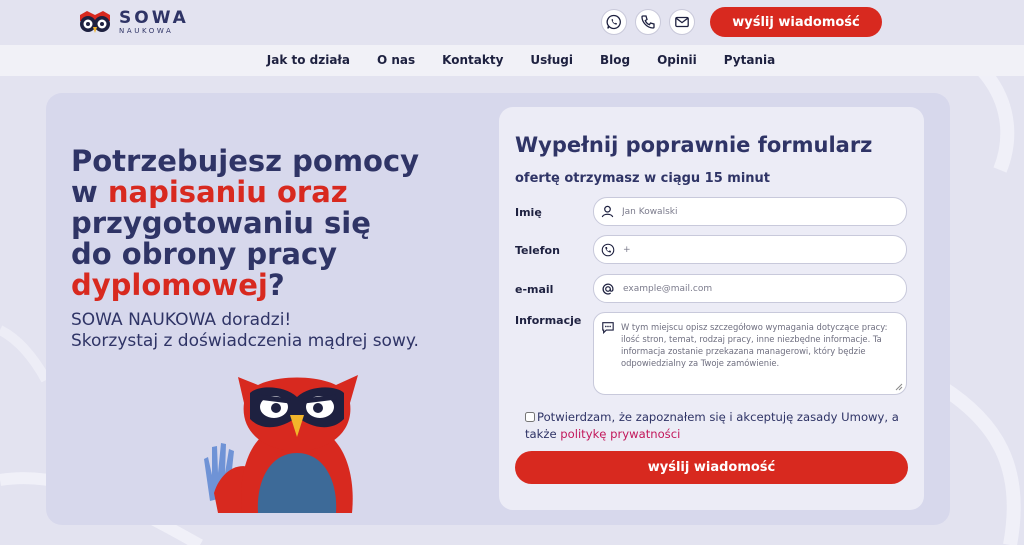 This screenshot has height=545, width=1024. Describe the element at coordinates (757, 211) in the screenshot. I see `name-input` at that location.